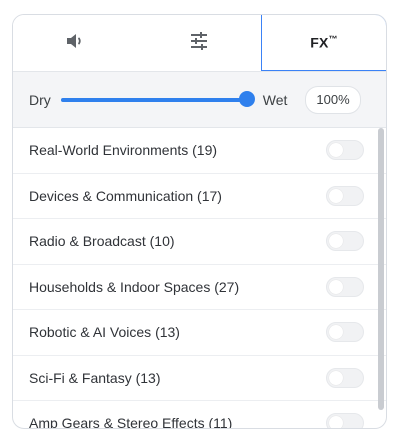  Describe the element at coordinates (153, 99) in the screenshot. I see `slider-fill` at that location.